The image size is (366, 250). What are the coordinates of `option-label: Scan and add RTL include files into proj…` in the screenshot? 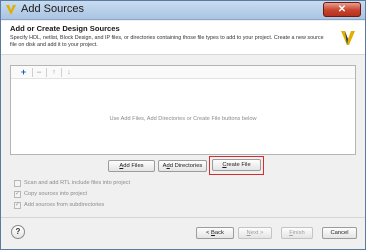 It's located at (77, 183).